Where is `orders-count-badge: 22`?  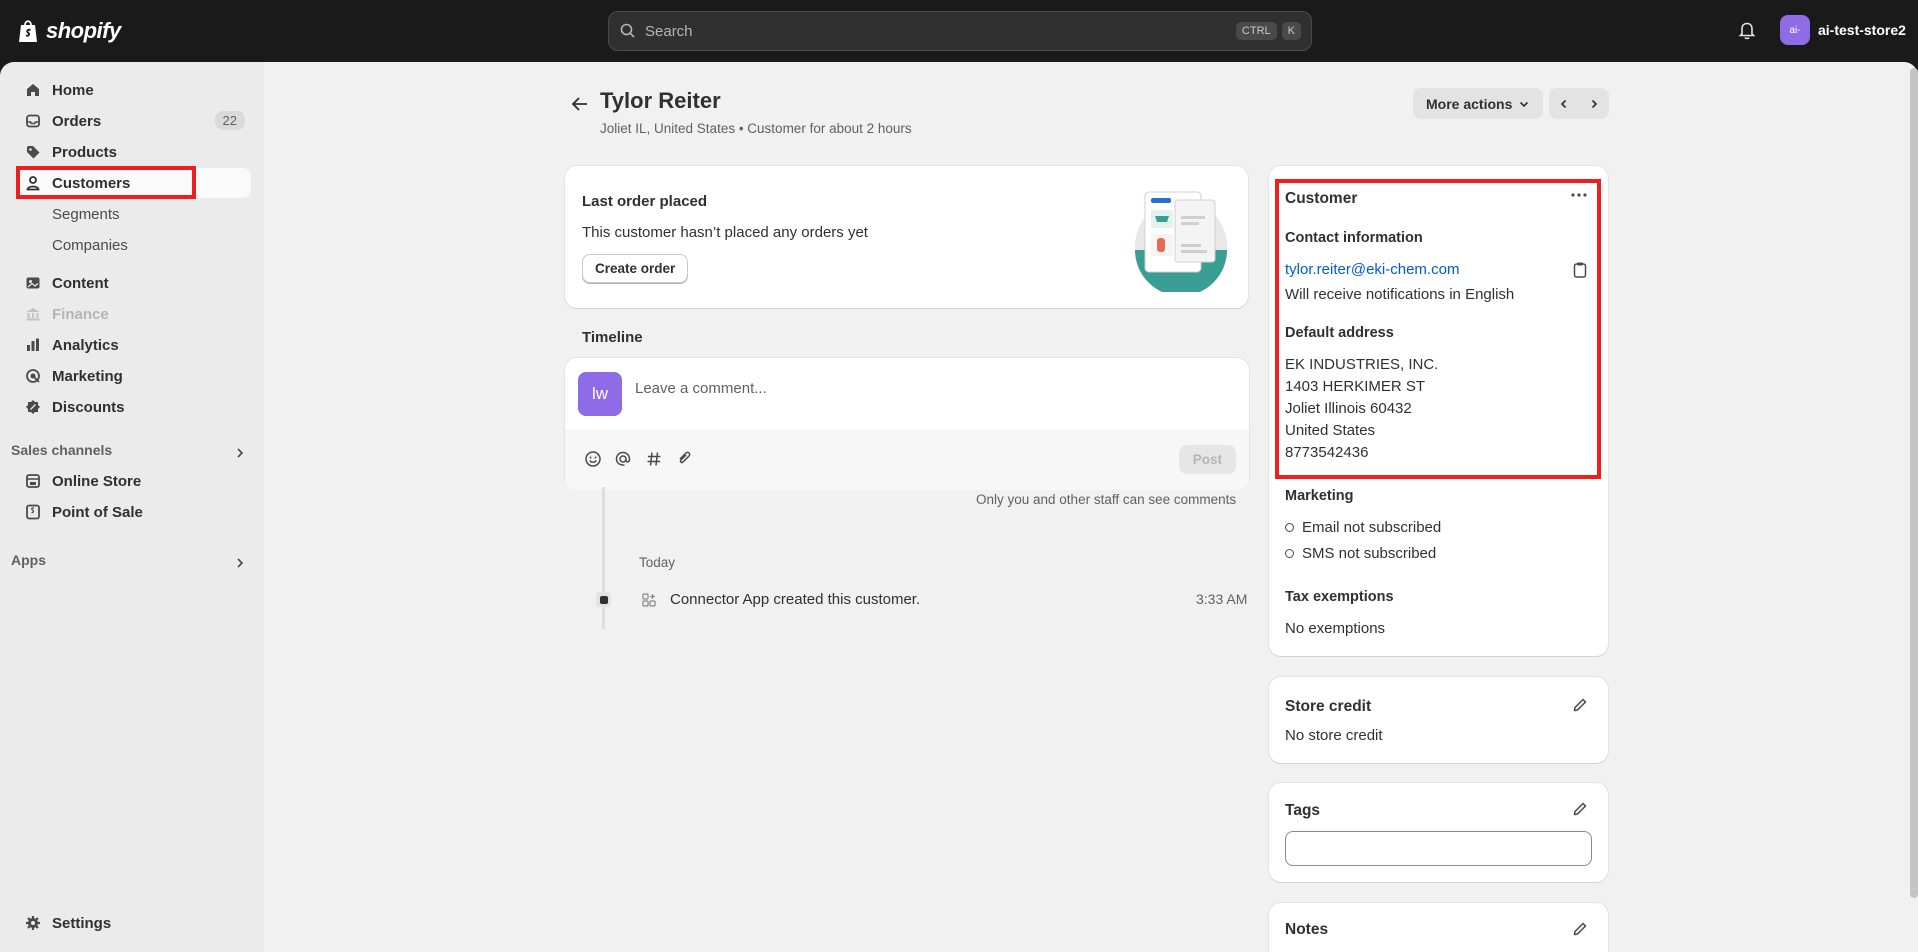 orders-count-badge: 22 is located at coordinates (229, 120).